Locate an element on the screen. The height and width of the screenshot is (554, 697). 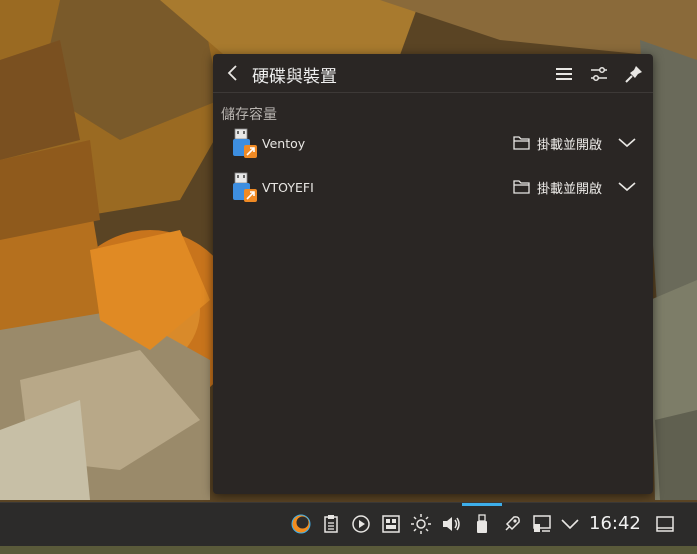
menu-icon is located at coordinates (564, 74).